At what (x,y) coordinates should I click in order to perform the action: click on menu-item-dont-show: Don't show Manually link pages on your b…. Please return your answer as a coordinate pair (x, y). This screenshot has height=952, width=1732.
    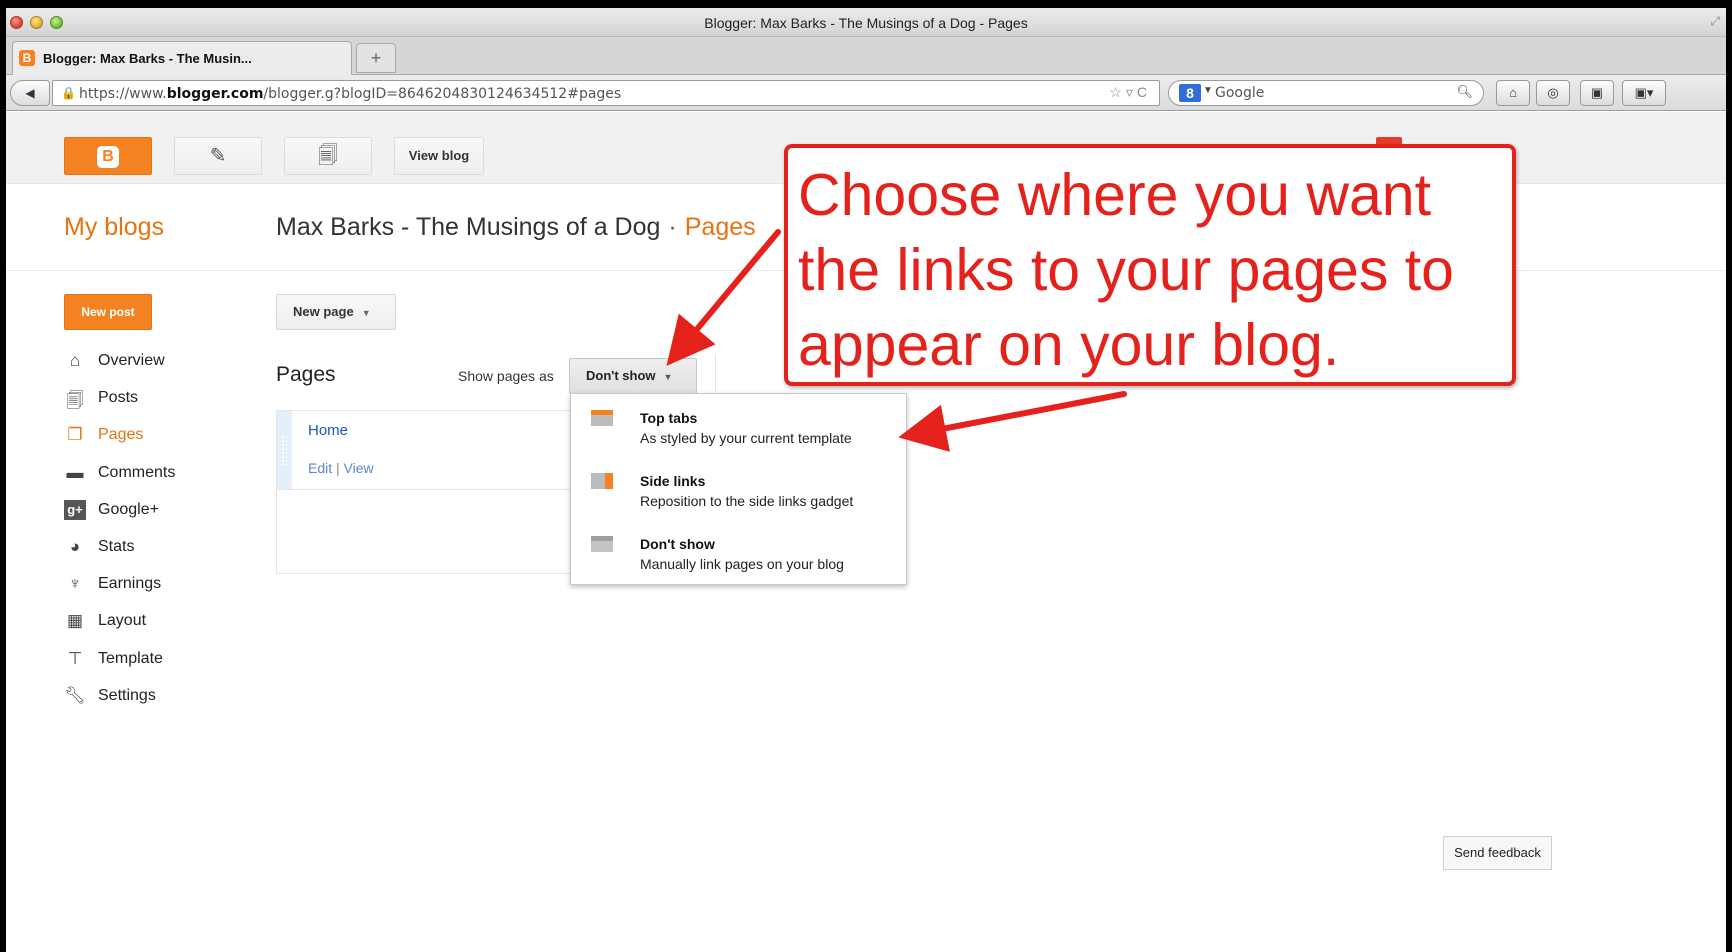
    Looking at the image, I should click on (738, 552).